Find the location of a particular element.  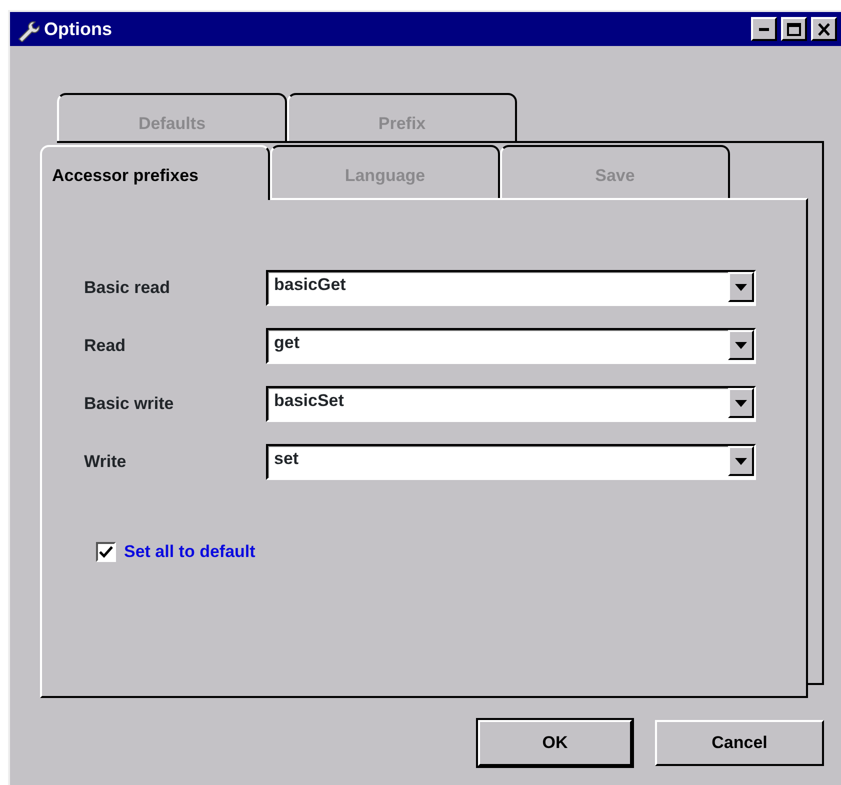

field-label: Basic read is located at coordinates (127, 288).